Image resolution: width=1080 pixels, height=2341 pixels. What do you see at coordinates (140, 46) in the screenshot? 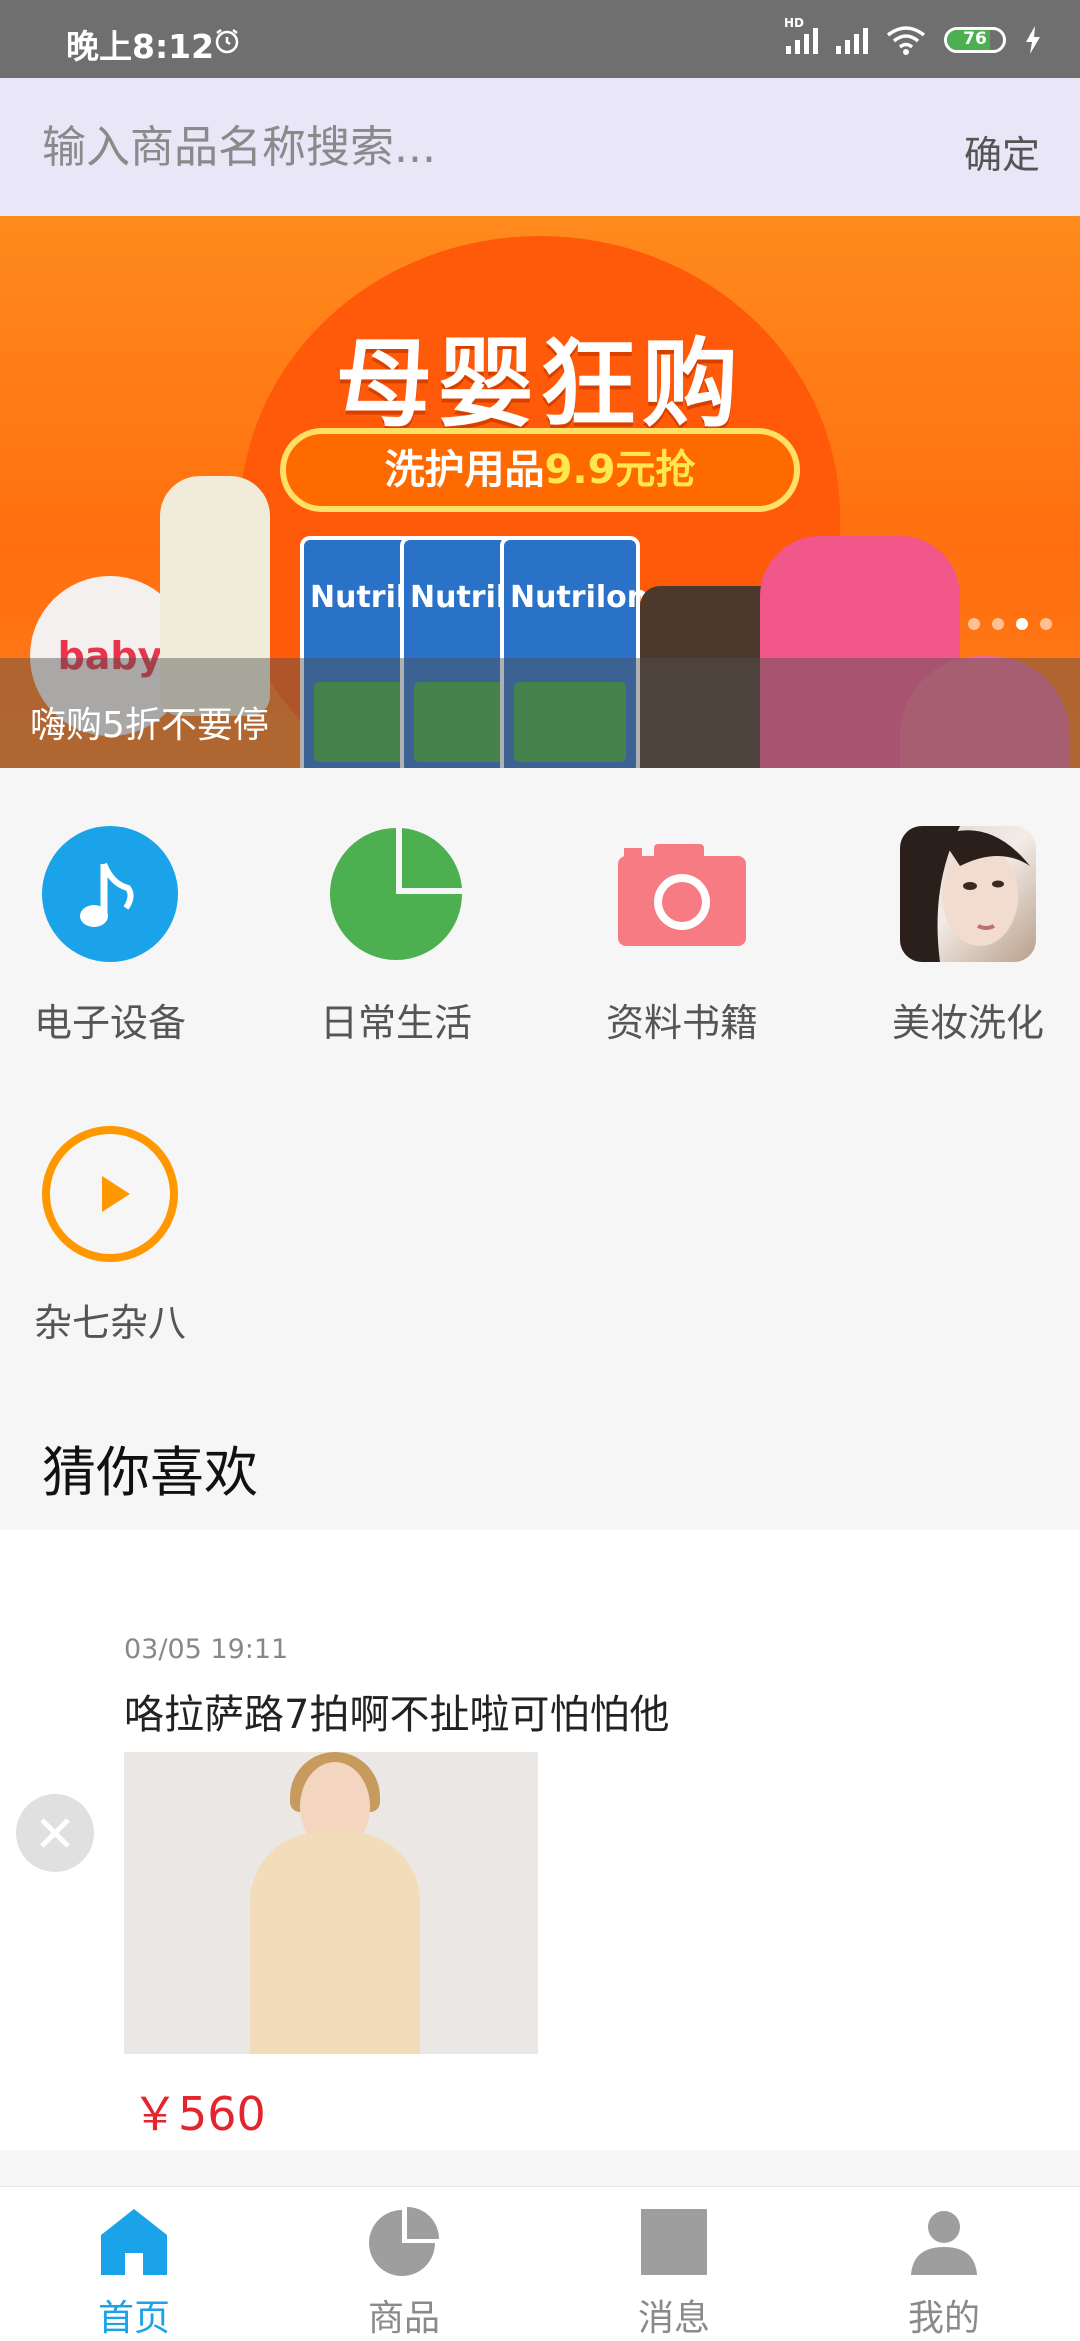
I see `status-time: 晚上8:12` at bounding box center [140, 46].